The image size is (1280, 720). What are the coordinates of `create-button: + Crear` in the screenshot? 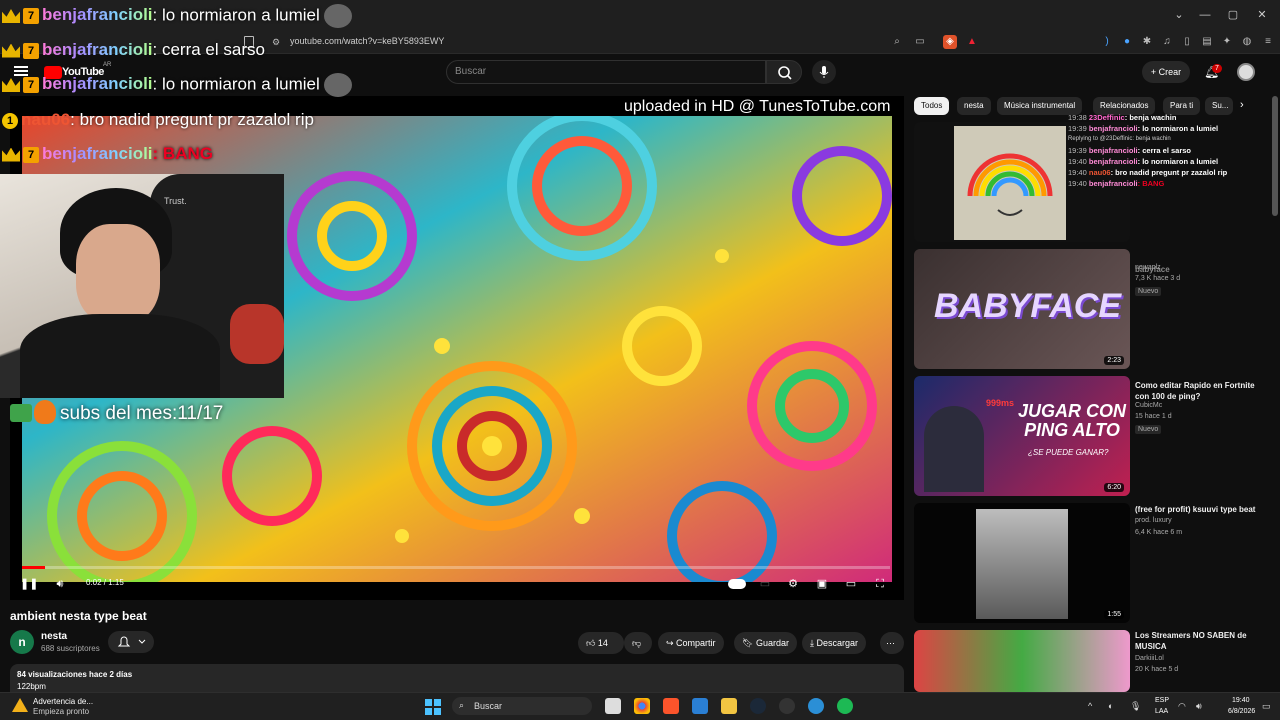 It's located at (1166, 72).